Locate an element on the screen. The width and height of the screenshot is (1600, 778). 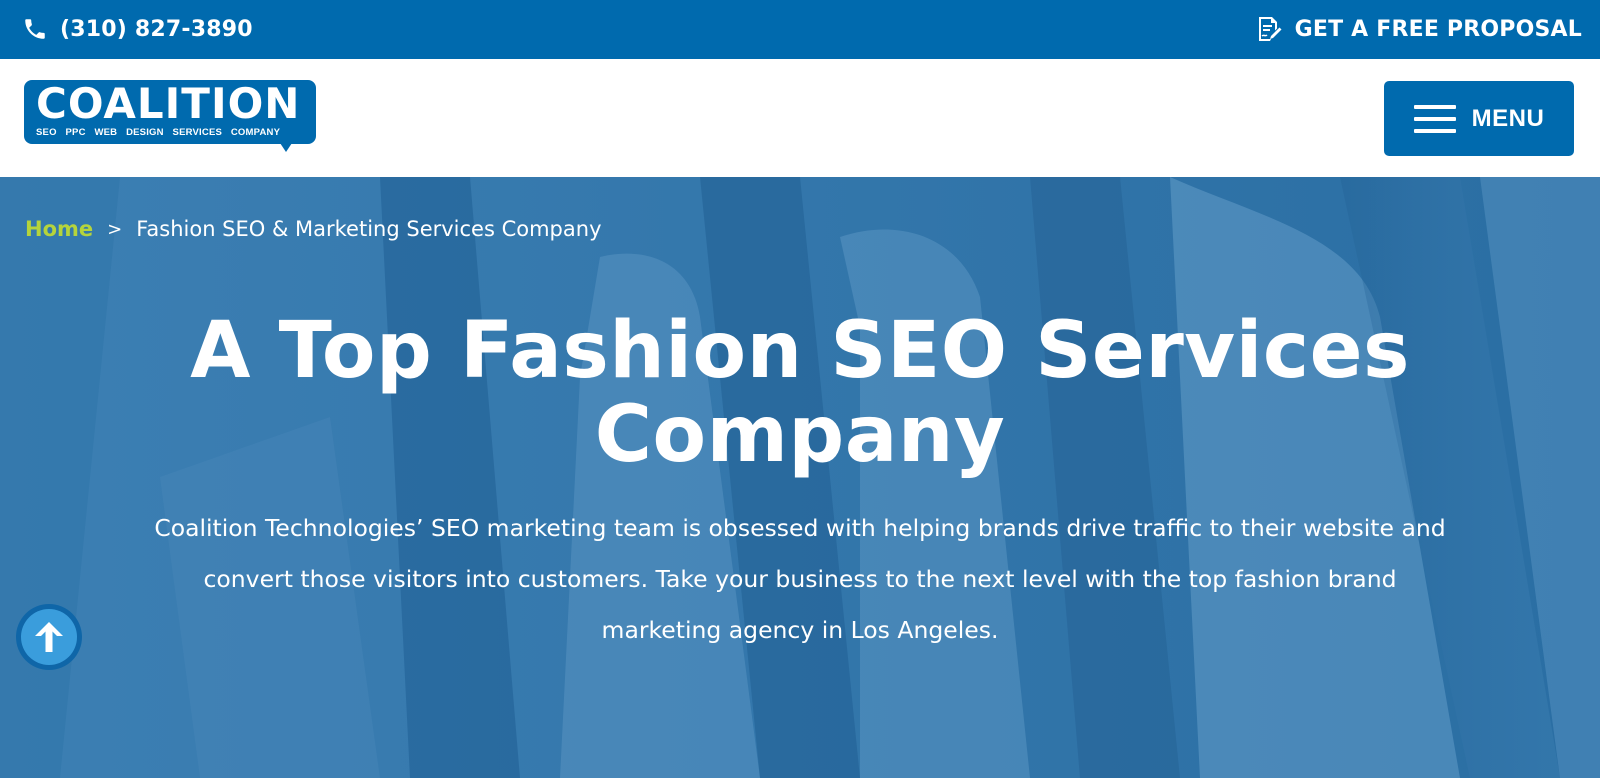
free-proposal-label: GET A FREE PROPOSAL is located at coordinates (1438, 29).